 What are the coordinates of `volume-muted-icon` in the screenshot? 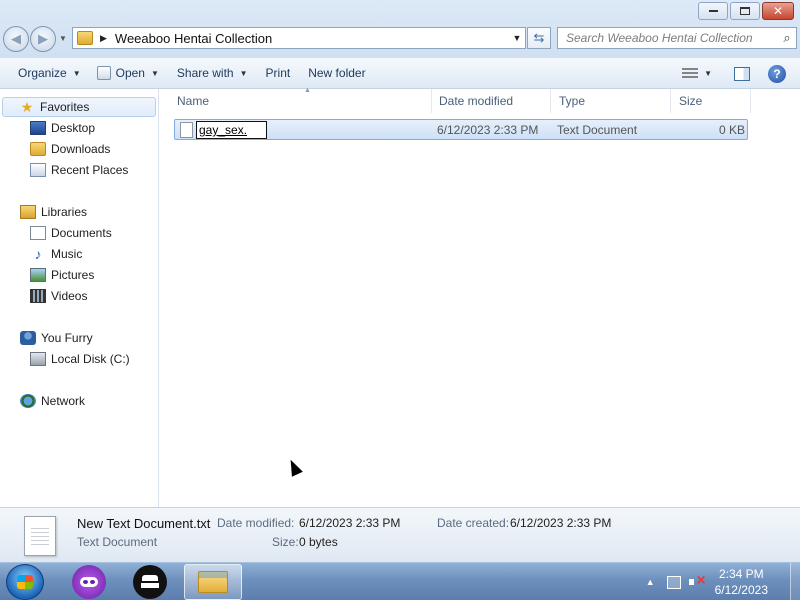 It's located at (697, 581).